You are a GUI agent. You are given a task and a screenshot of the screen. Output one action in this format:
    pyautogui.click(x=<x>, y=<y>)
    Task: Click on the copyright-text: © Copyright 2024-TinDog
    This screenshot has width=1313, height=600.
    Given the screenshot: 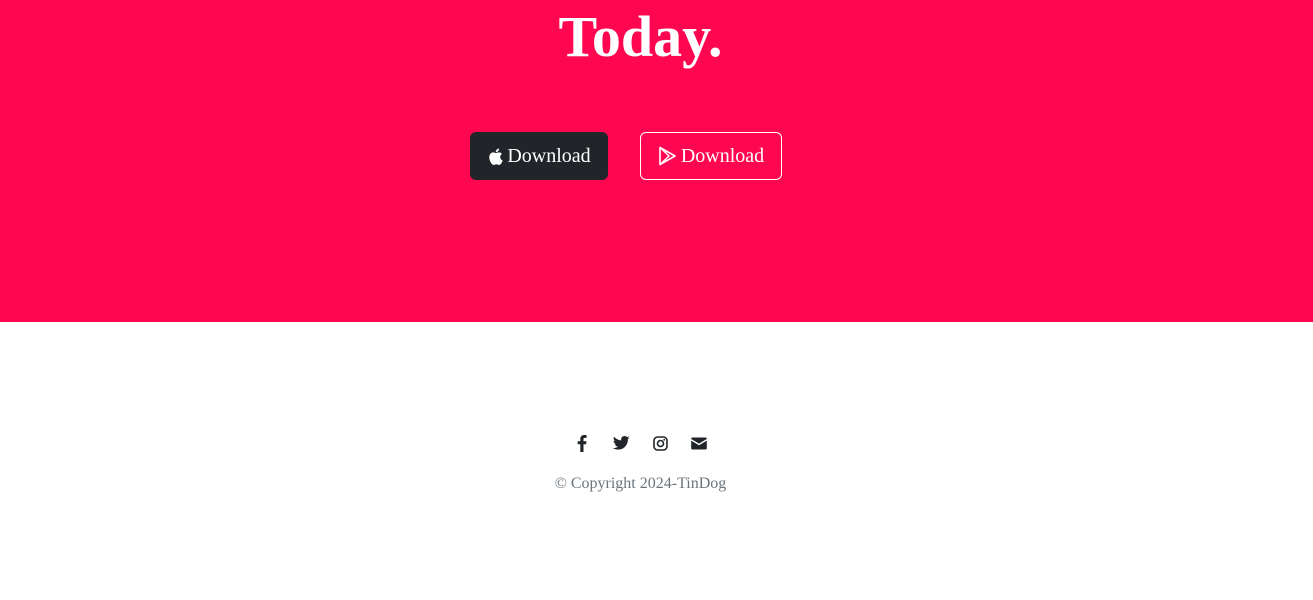 What is the action you would take?
    pyautogui.click(x=640, y=483)
    